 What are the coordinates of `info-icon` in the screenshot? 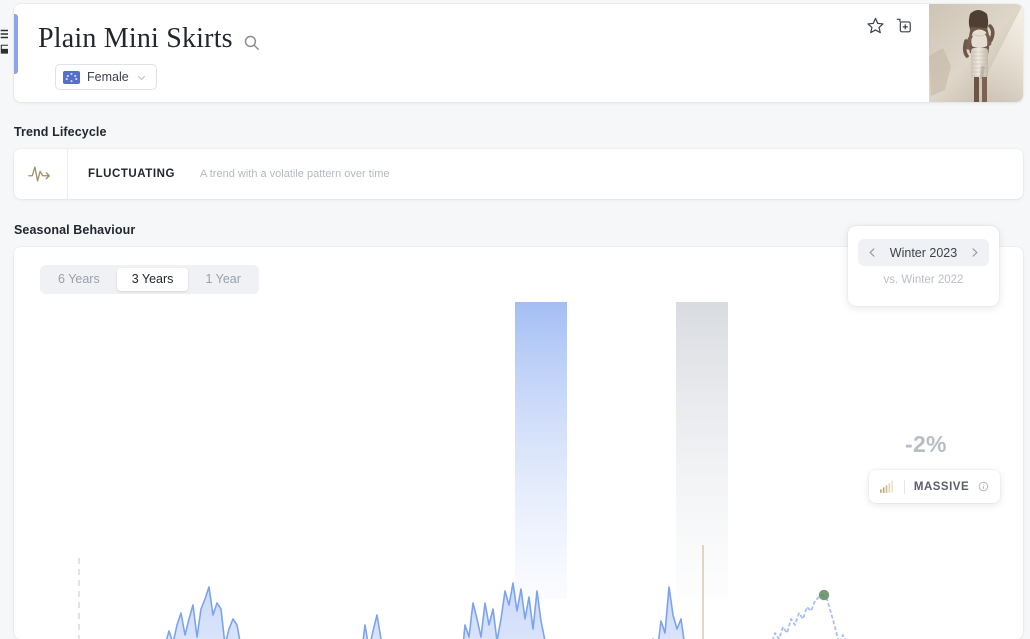 It's located at (983, 486).